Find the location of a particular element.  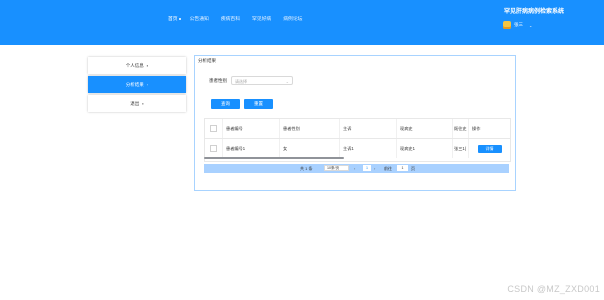

column-header: 主诉 is located at coordinates (368, 128).